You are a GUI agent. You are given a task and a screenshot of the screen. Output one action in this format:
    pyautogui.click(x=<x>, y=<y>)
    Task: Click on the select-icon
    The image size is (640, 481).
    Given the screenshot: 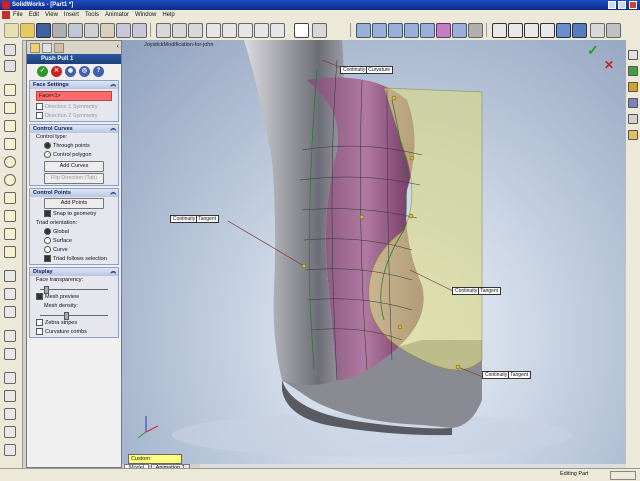 What is the action you would take?
    pyautogui.click(x=163, y=30)
    